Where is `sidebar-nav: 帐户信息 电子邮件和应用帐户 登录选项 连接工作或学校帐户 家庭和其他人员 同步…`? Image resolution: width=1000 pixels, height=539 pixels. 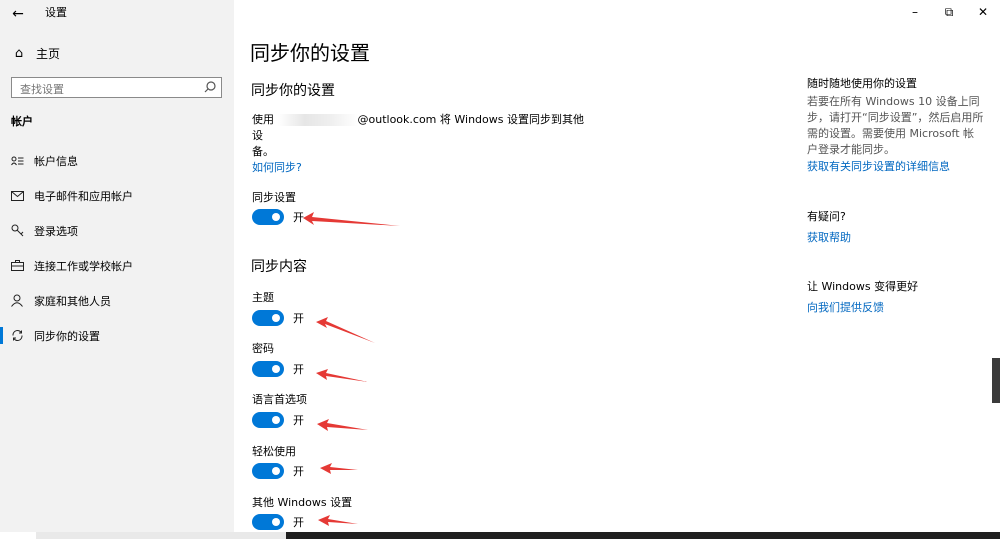
sidebar-nav: 帐户信息 电子邮件和应用帐户 登录选项 连接工作或学校帐户 家庭和其他人员 同步… is located at coordinates (117, 248).